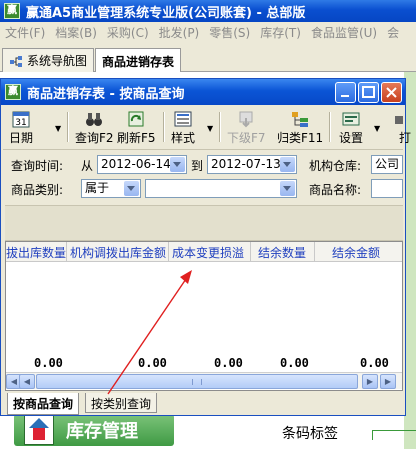 Image resolution: width=416 pixels, height=449 pixels. Describe the element at coordinates (37, 190) in the screenshot. I see `category-label: 商品类别:` at that location.